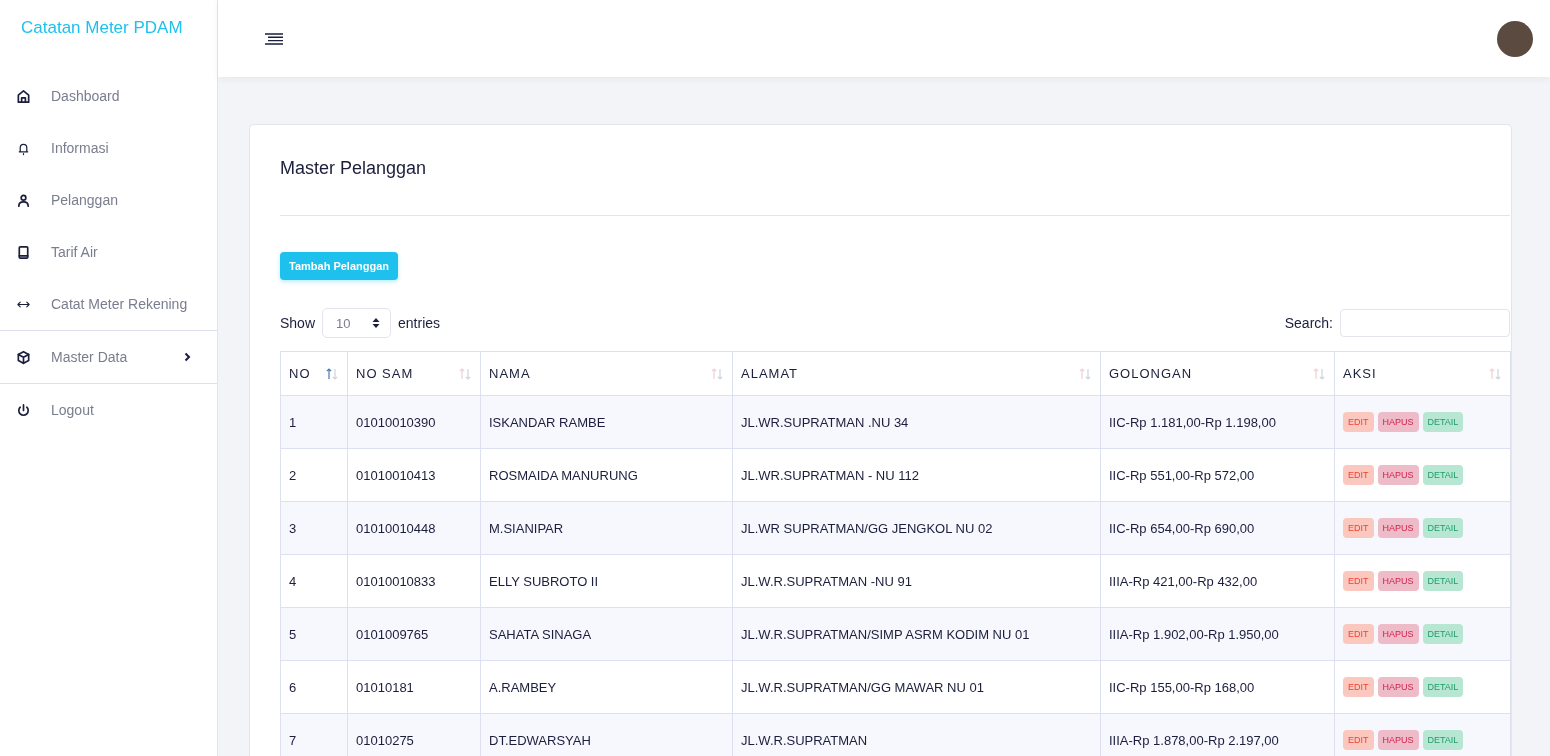 The height and width of the screenshot is (756, 1550). Describe the element at coordinates (23, 200) in the screenshot. I see `user-icon` at that location.